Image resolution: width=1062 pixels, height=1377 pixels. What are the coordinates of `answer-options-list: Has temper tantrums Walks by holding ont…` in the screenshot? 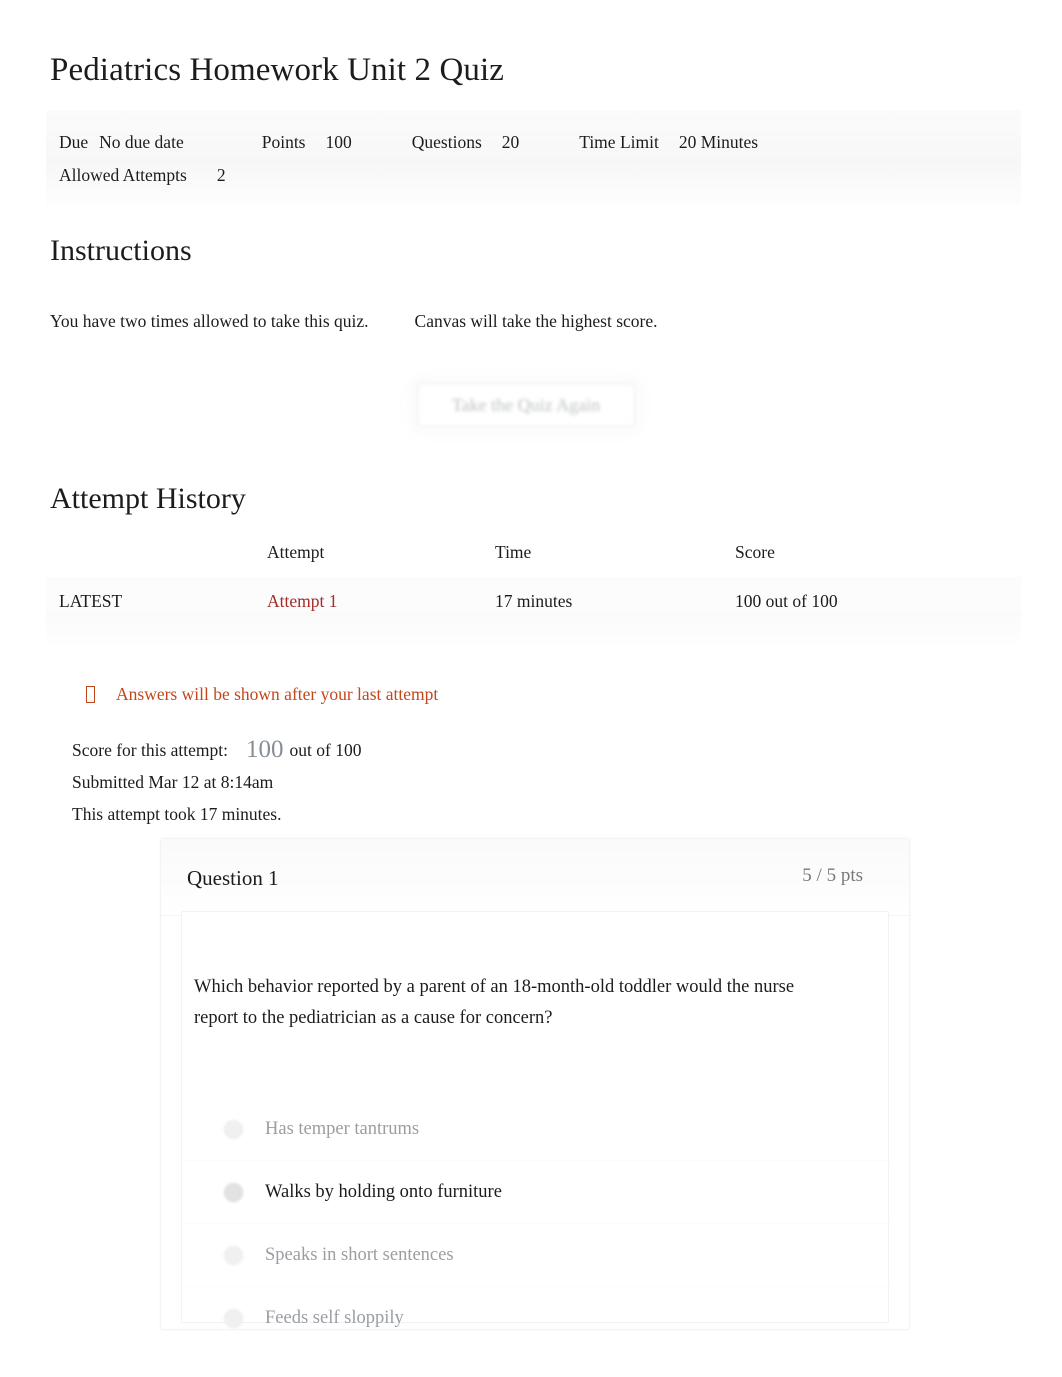 It's located at (536, 1223).